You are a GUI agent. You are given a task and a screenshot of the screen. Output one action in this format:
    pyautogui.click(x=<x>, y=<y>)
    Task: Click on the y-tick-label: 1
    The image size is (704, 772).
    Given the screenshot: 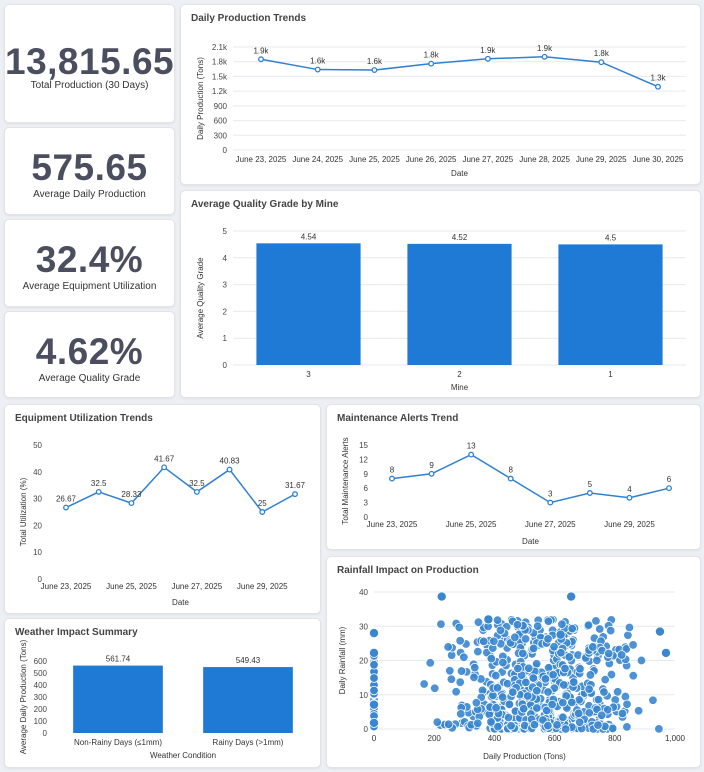 What is the action you would take?
    pyautogui.click(x=225, y=338)
    